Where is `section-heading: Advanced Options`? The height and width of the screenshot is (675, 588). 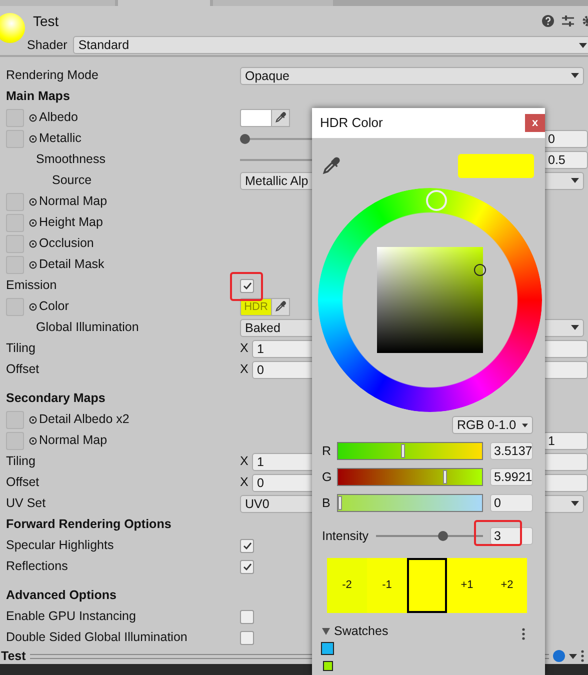
section-heading: Advanced Options is located at coordinates (61, 595).